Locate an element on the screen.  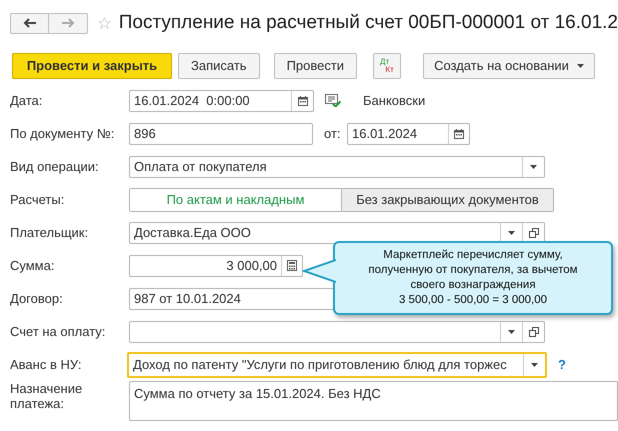
select-value: Оплата от покупателя is located at coordinates (200, 167).